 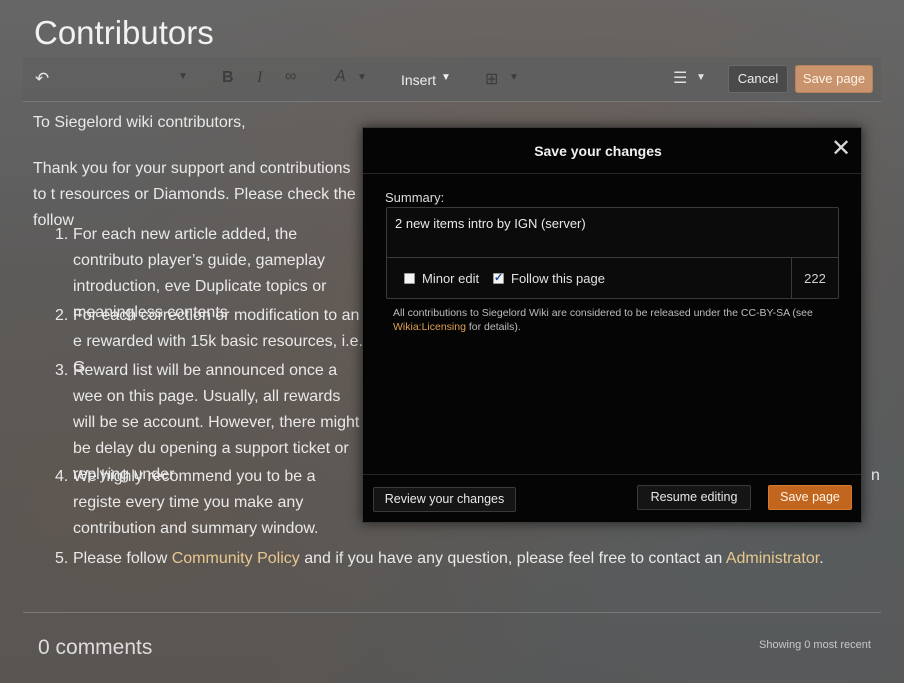 I want to click on insert-menu: Insert, so click(x=418, y=80).